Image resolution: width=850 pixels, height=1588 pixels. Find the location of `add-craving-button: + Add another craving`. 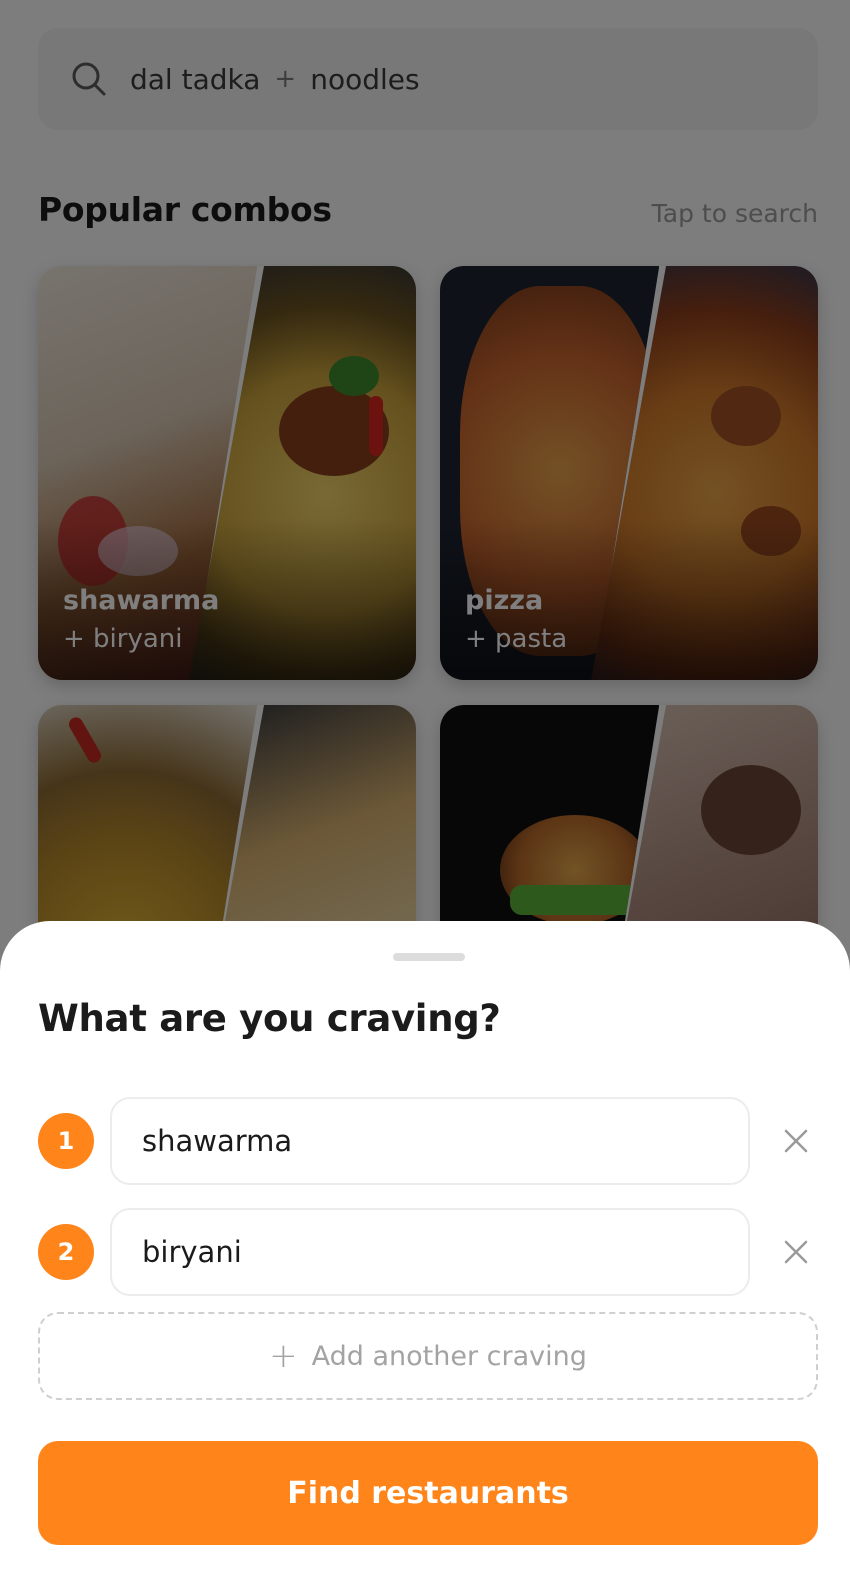

add-craving-button: + Add another craving is located at coordinates (428, 1356).